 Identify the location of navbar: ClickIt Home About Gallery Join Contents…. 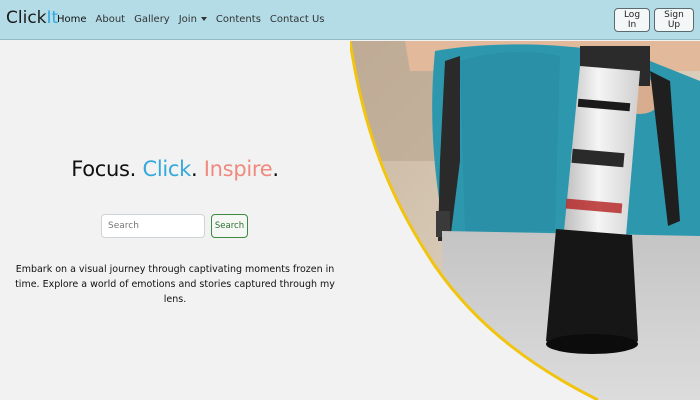
(350, 20).